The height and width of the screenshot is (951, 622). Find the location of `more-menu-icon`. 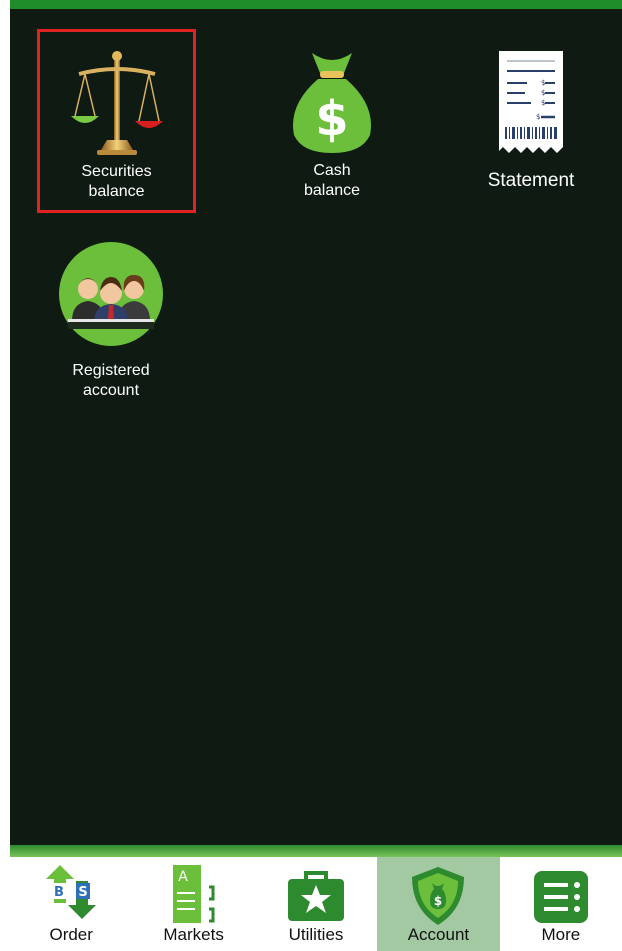

more-menu-icon is located at coordinates (561, 899).